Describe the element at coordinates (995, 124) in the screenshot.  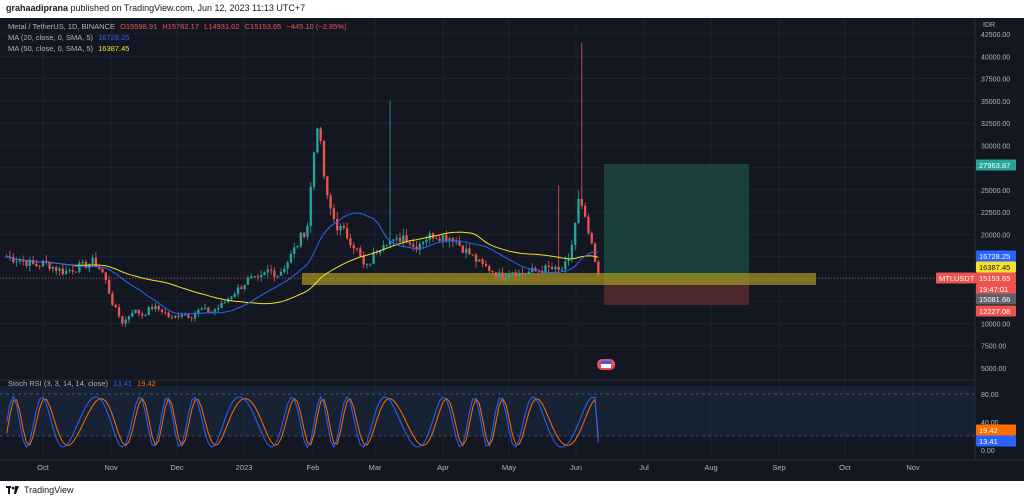
I see `price-tick-label: 32500.00` at that location.